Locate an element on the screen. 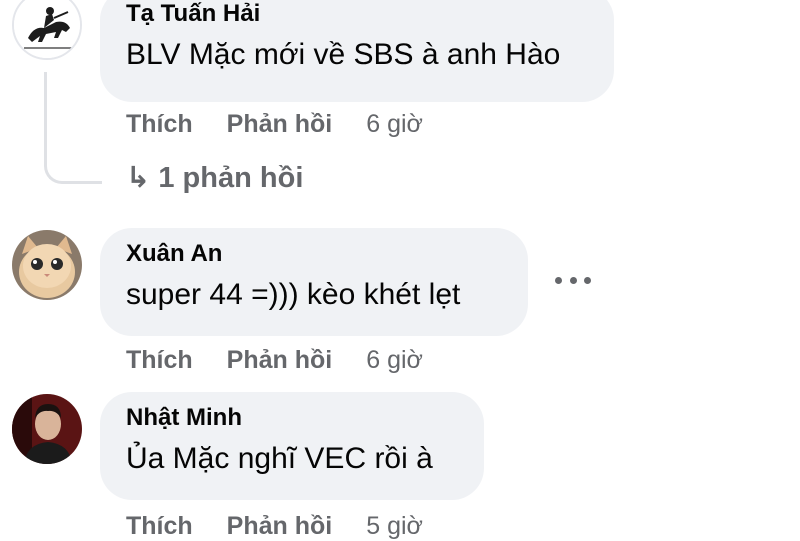 This screenshot has width=800, height=541. comment-text: Ủa Mặc nghĩ VEC rồi à is located at coordinates (279, 458).